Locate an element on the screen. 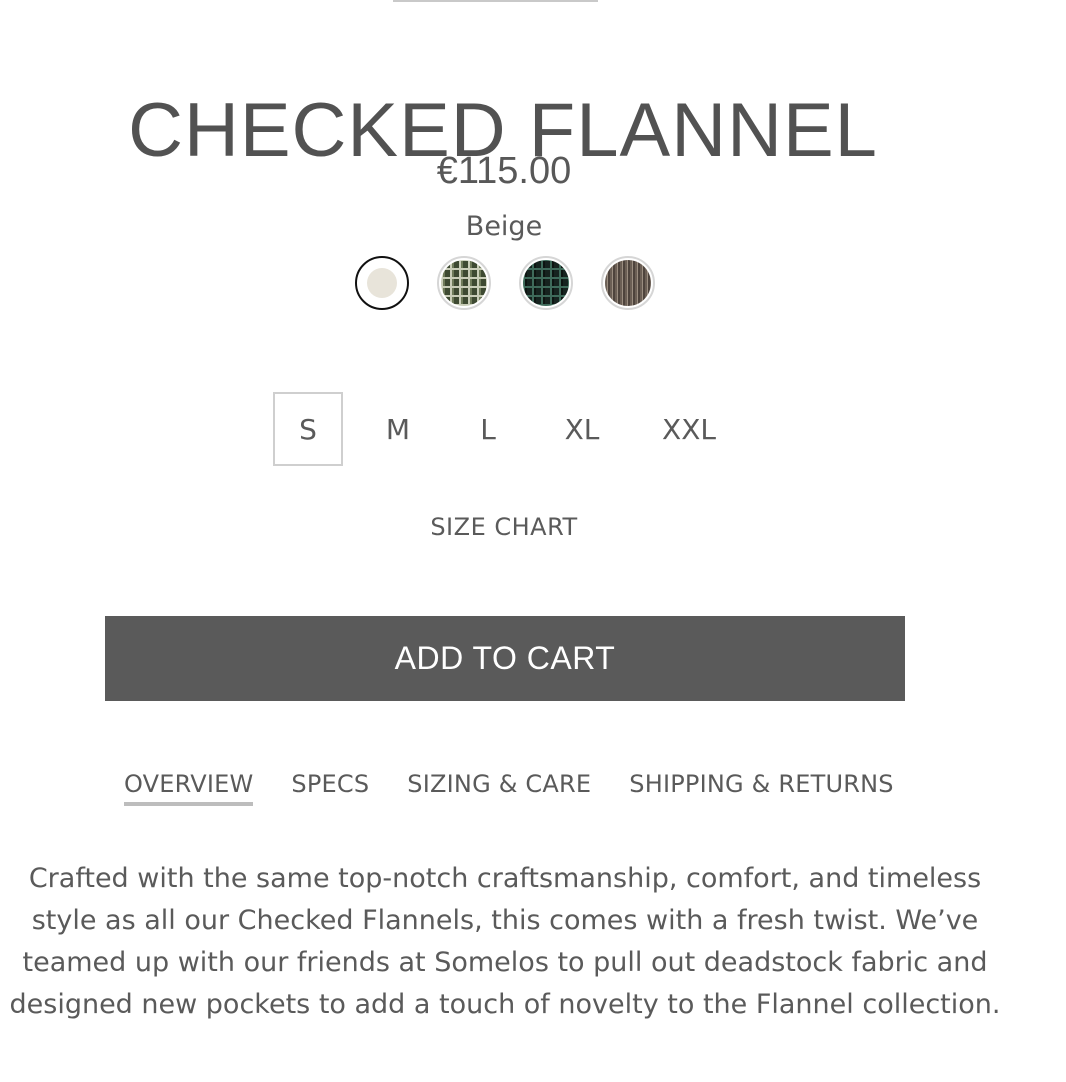 This screenshot has width=1066, height=1082. beige-swatch is located at coordinates (382, 283).